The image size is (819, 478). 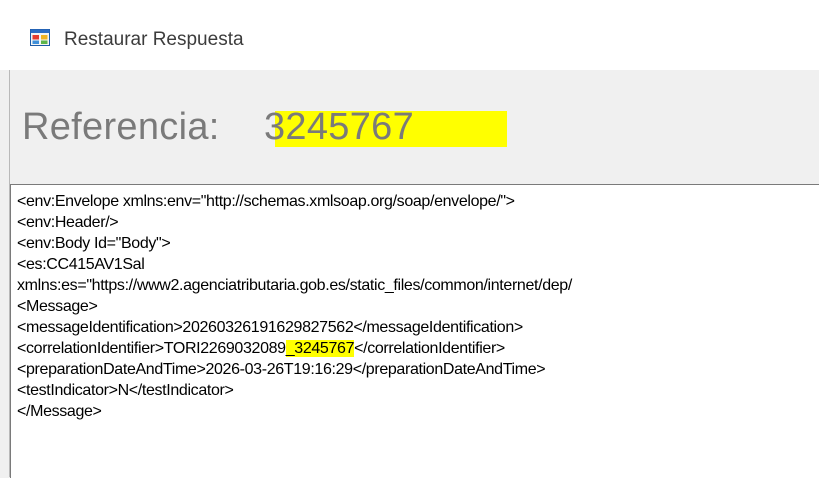 I want to click on reference-value: 3245767, so click(x=339, y=127).